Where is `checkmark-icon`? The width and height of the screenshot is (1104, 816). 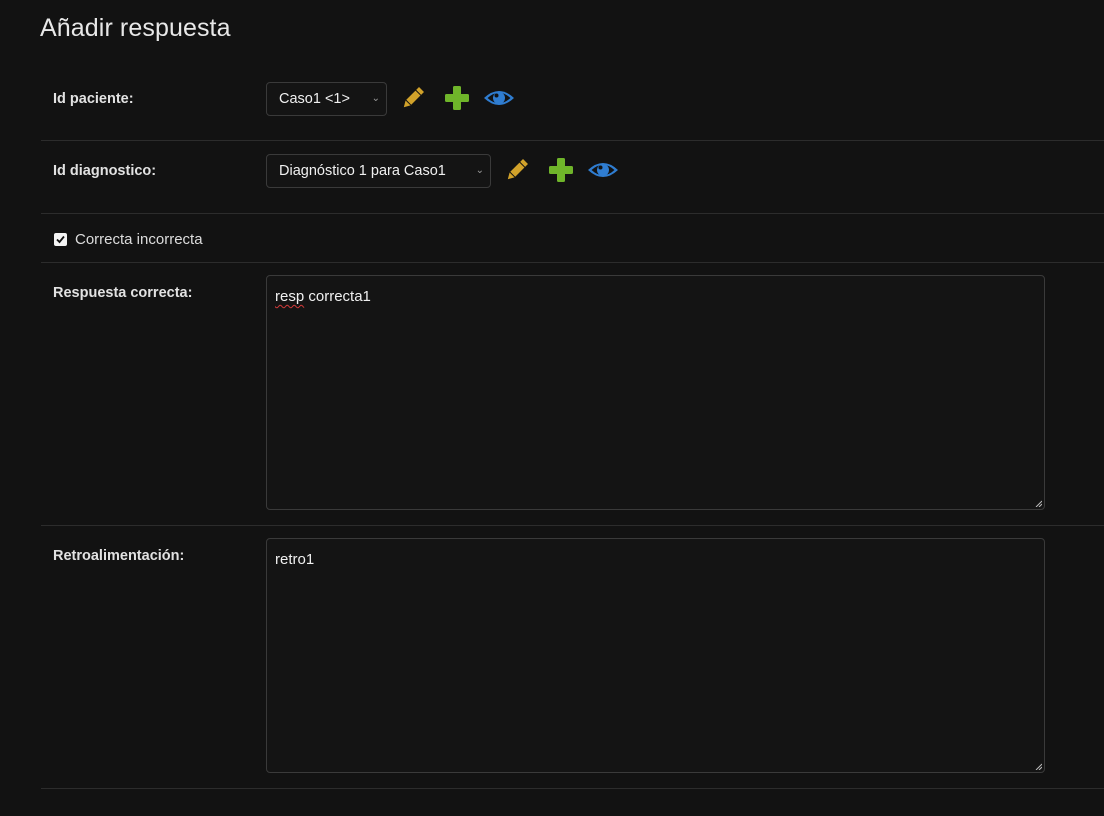
checkmark-icon is located at coordinates (60, 239).